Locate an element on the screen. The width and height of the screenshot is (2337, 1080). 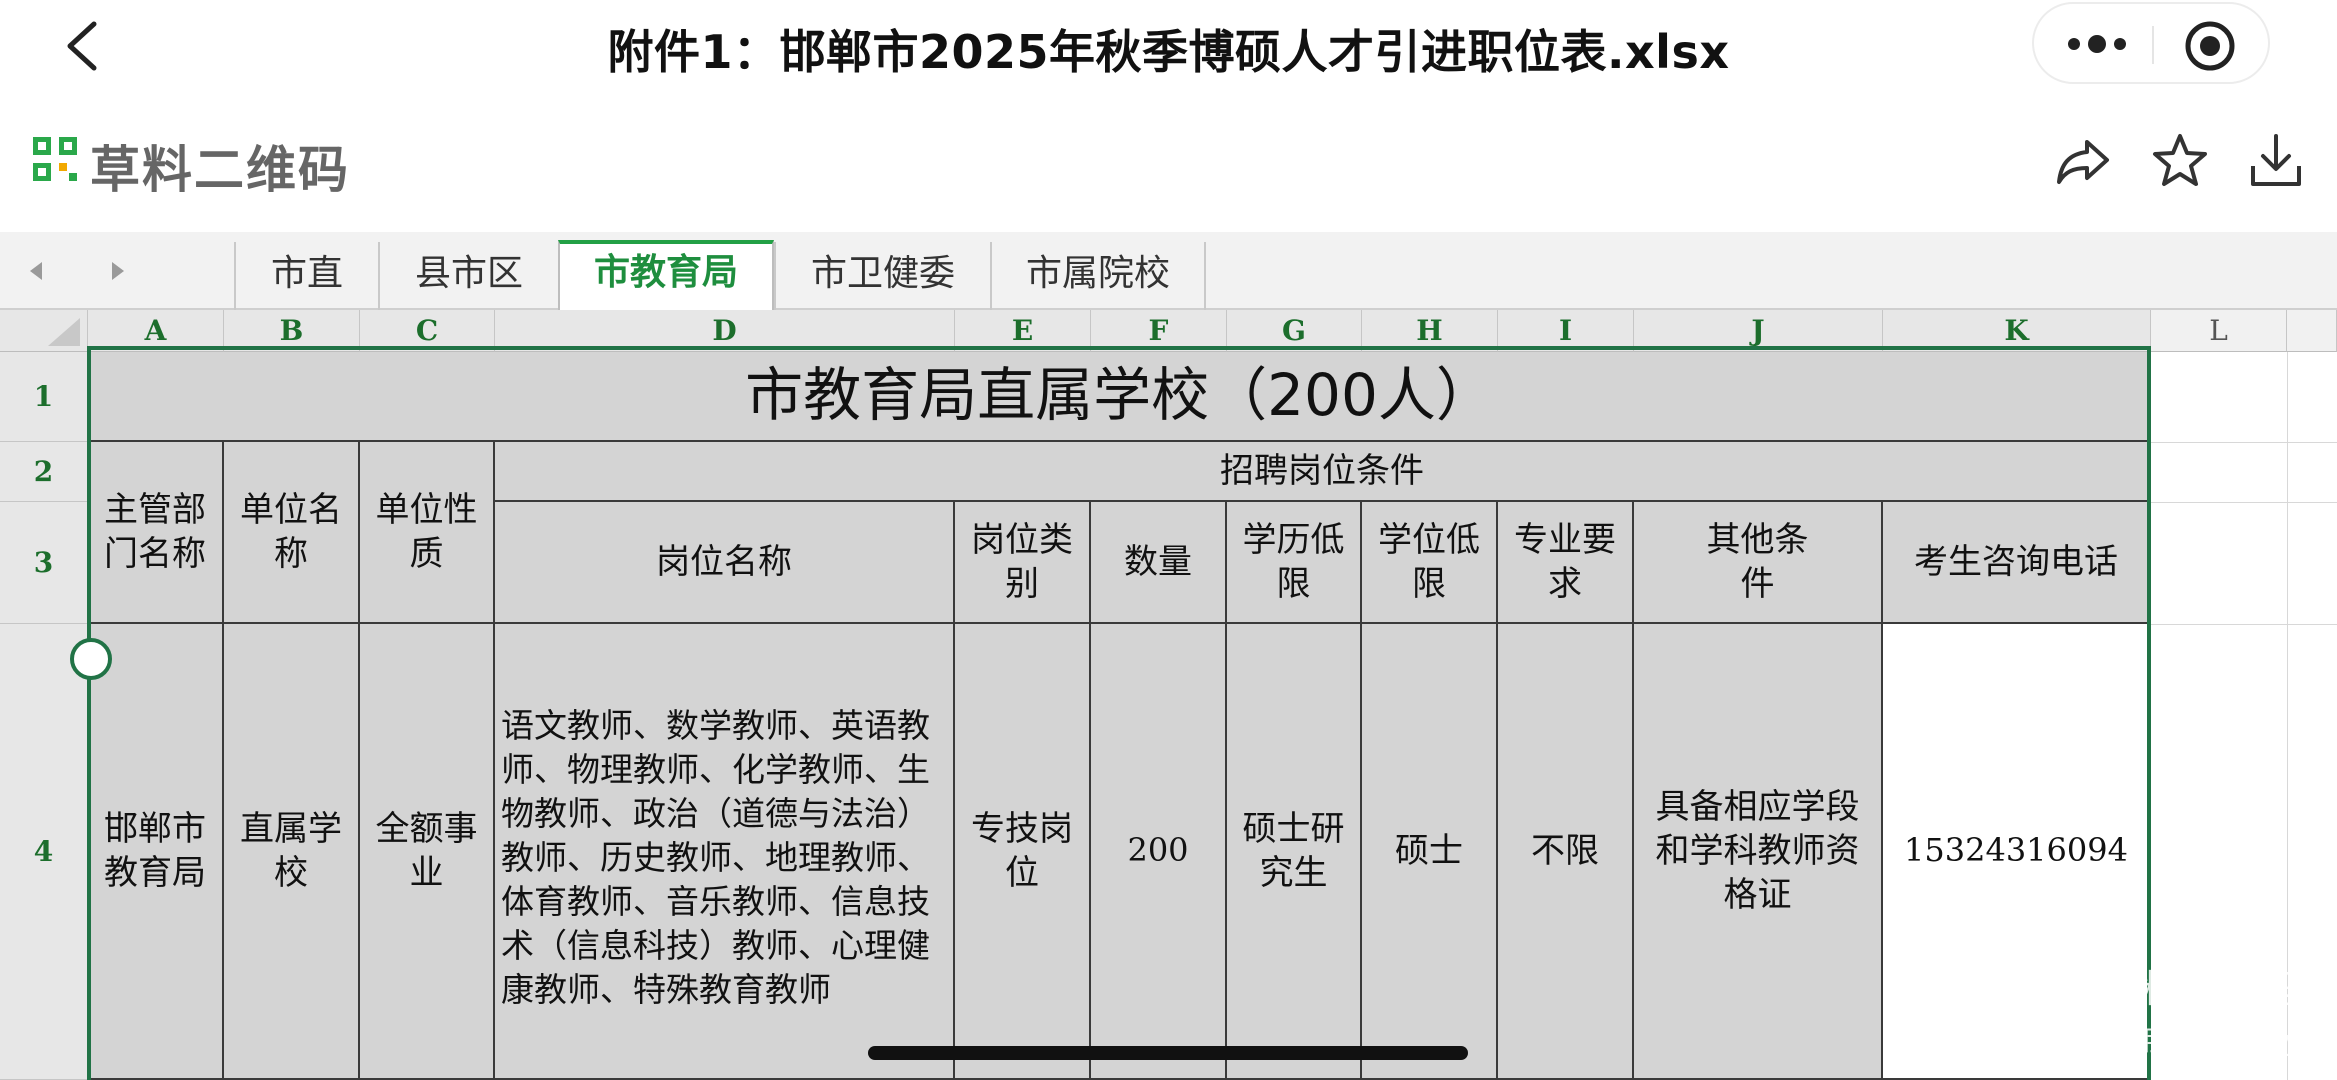
tab-jiaoyuju: 市教育局 is located at coordinates (666, 276).